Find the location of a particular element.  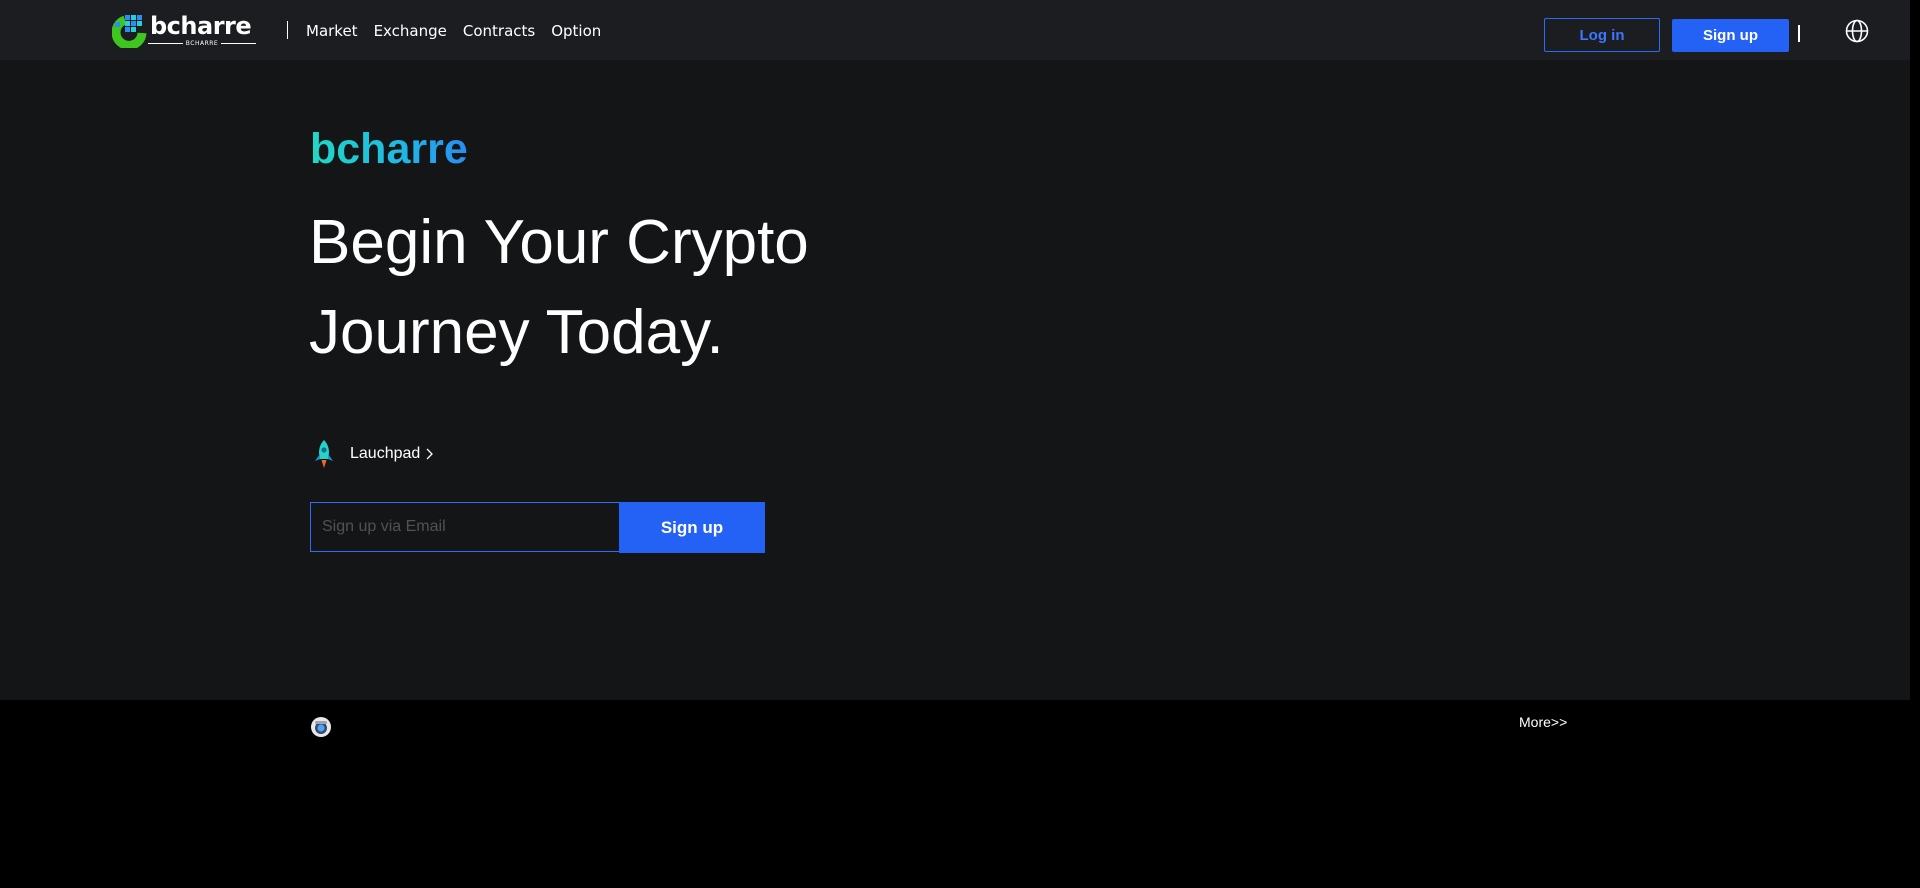

nav-option: Option is located at coordinates (576, 31).